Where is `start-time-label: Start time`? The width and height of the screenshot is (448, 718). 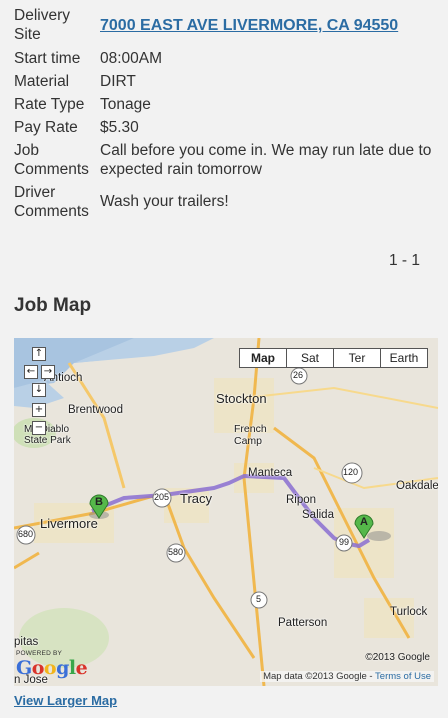 start-time-label: Start time is located at coordinates (47, 58).